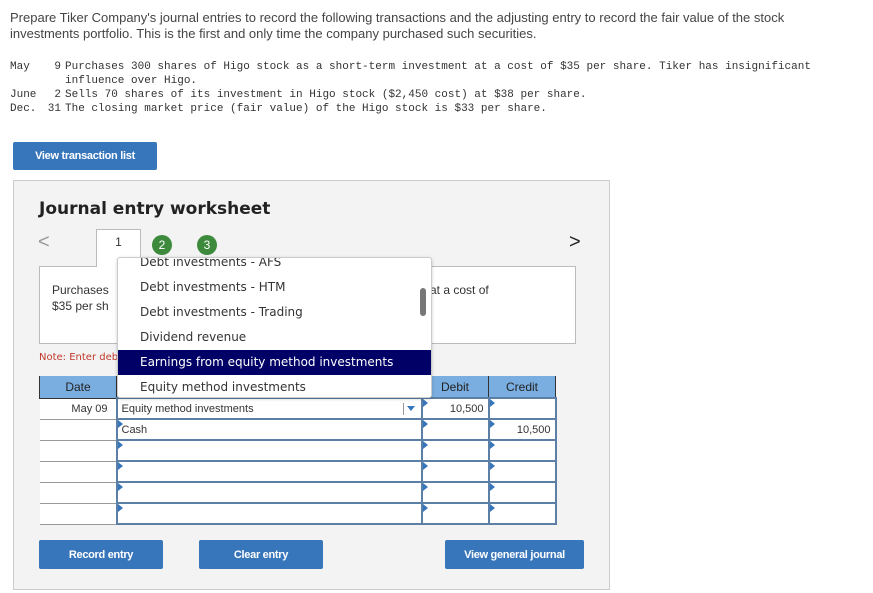 The width and height of the screenshot is (873, 593). Describe the element at coordinates (134, 429) in the screenshot. I see `account-value: Cash` at that location.